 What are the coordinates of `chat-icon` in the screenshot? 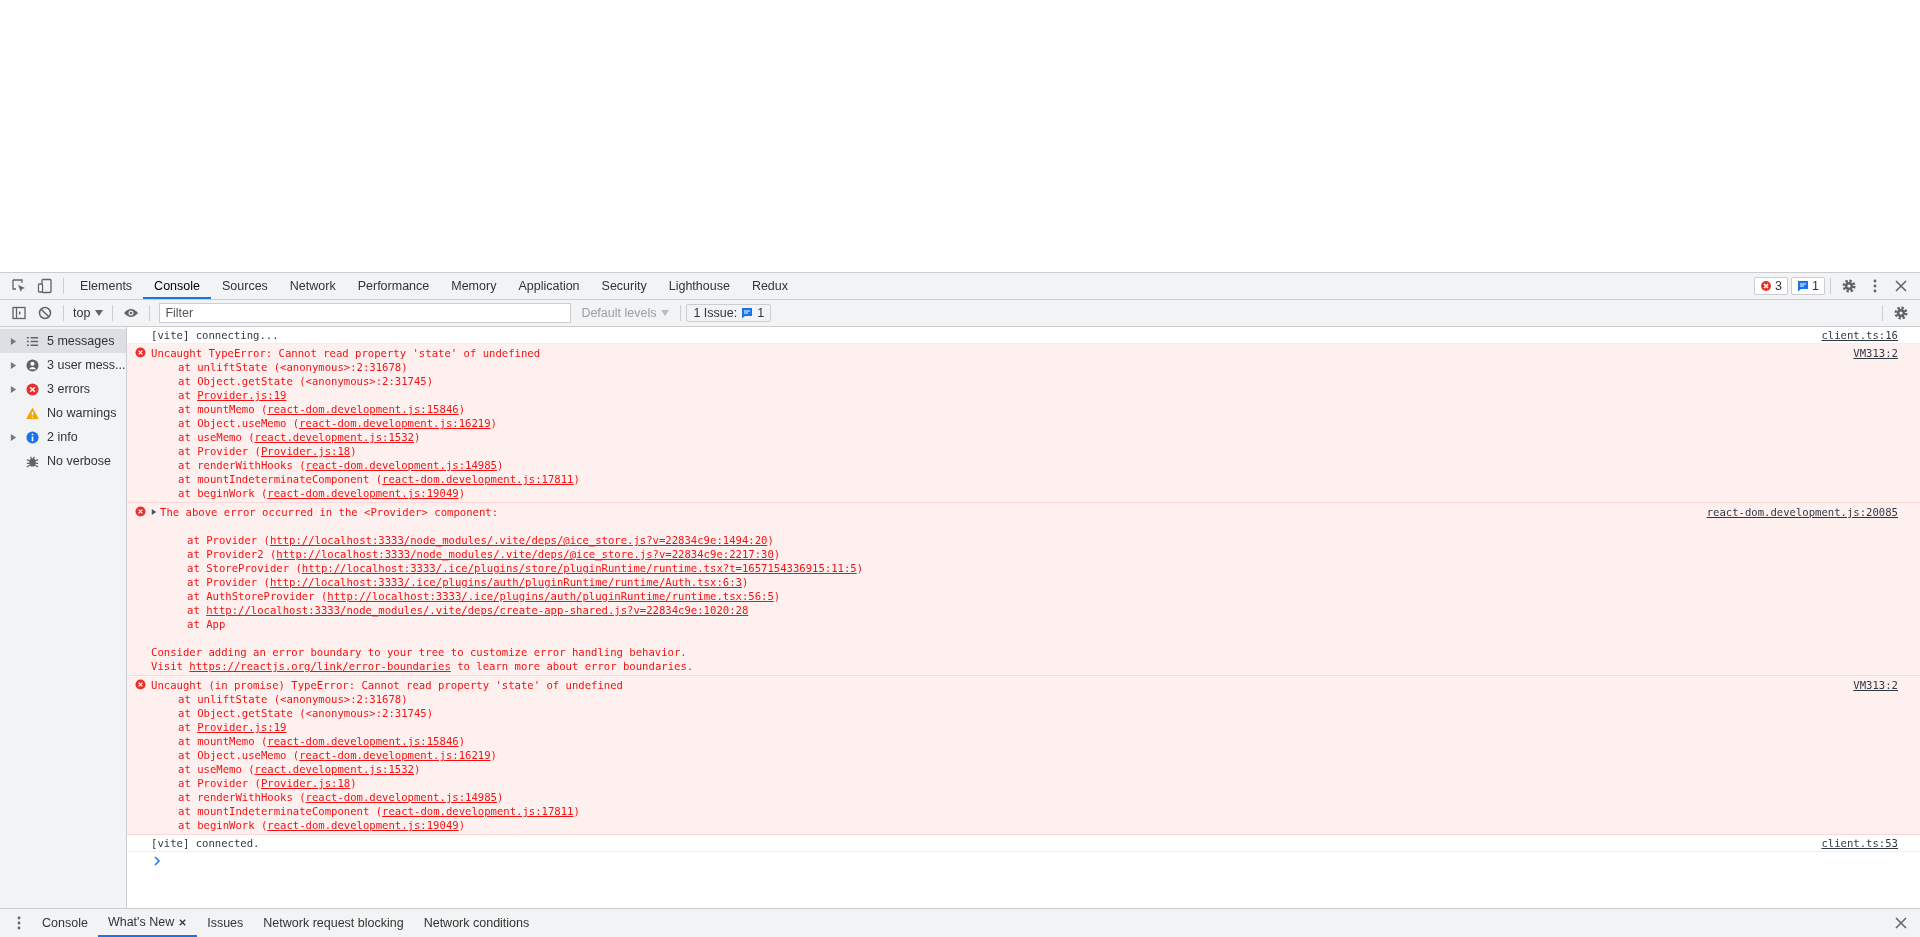 It's located at (1803, 286).